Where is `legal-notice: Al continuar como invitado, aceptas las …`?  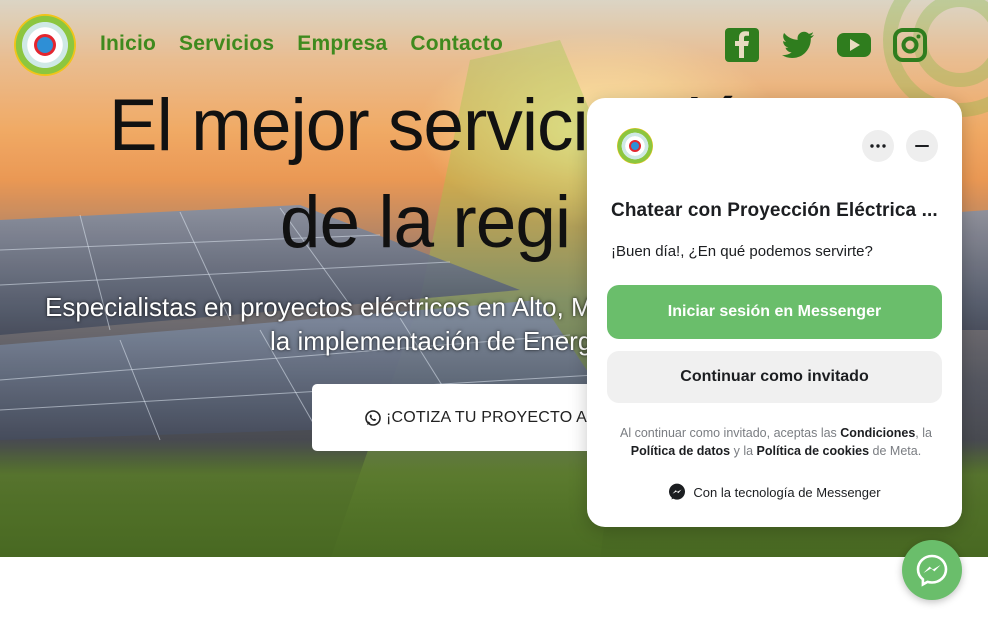 legal-notice: Al continuar como invitado, aceptas las … is located at coordinates (776, 442).